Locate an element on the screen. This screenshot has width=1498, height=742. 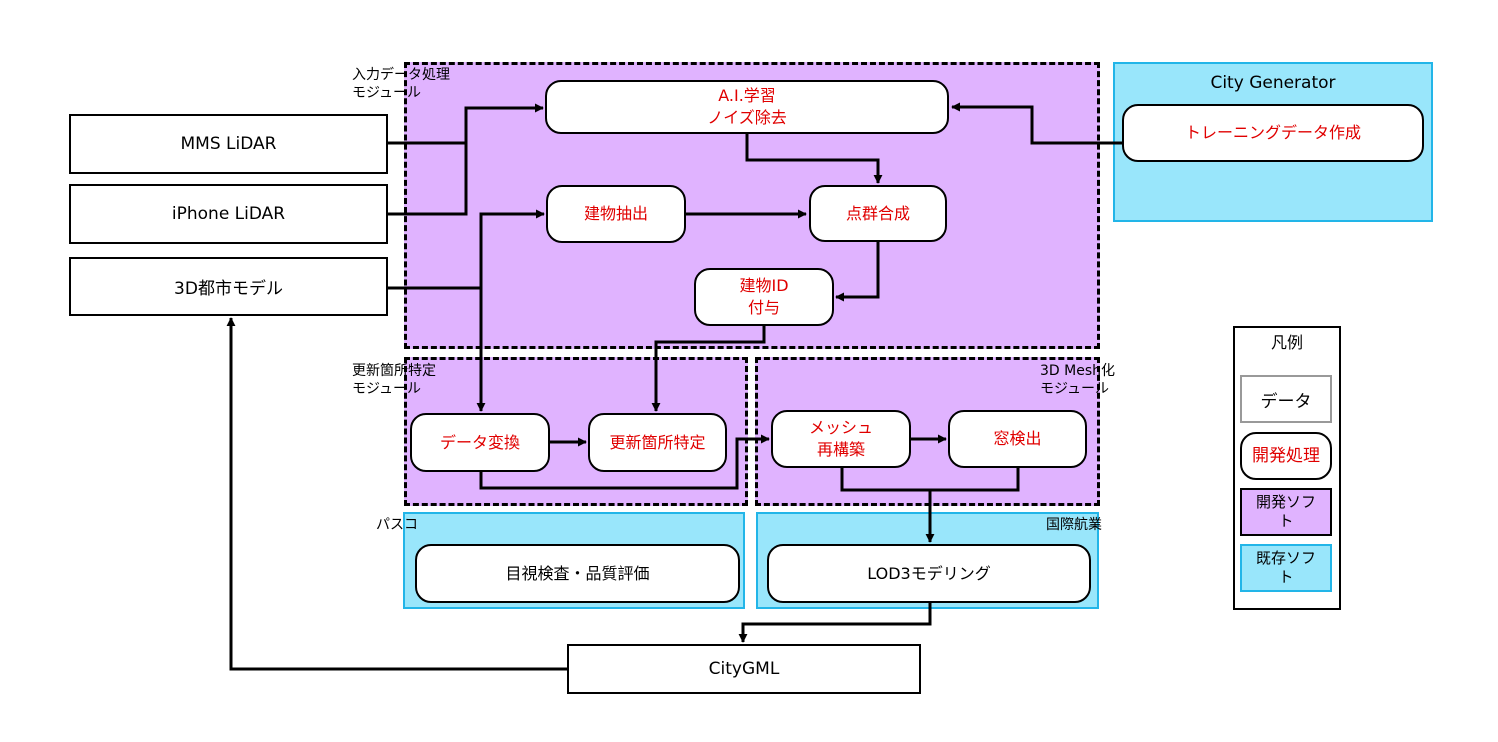
legend-existing-soft-sample: 既存ソフト is located at coordinates (1286, 568).